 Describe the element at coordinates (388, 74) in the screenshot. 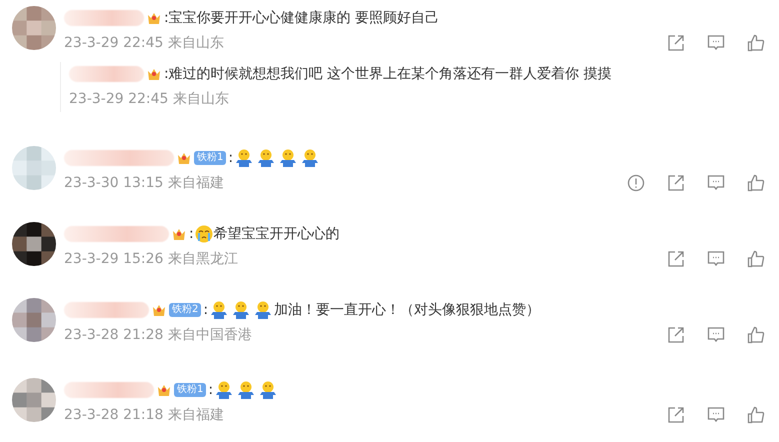

I see `comment-text: :难过的时候就想想我们吧 这个世界上在某个角落还有一群人爱着你 摸摸` at that location.